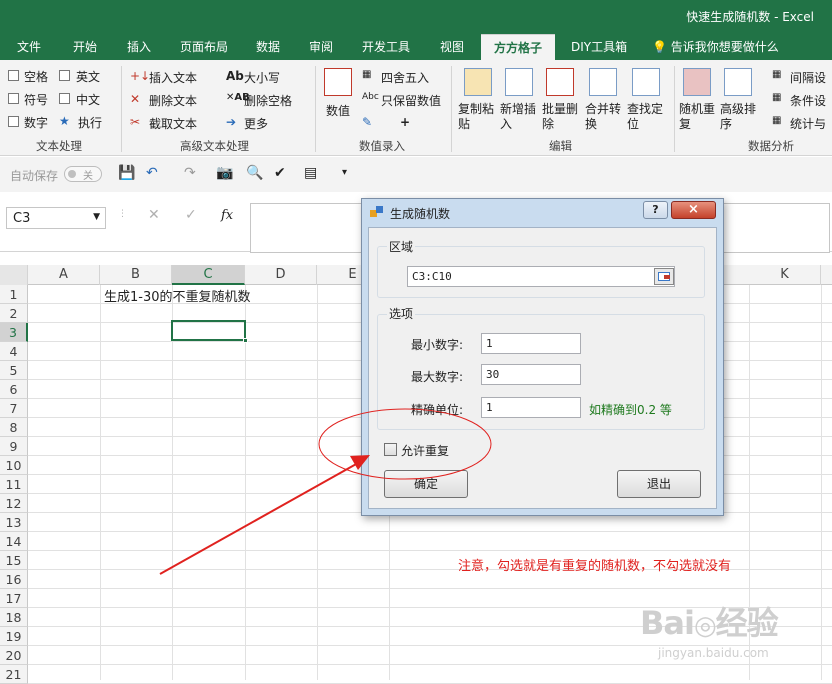 Image resolution: width=832 pixels, height=684 pixels. I want to click on watermark-url: jingyan.baidu.com, so click(713, 653).